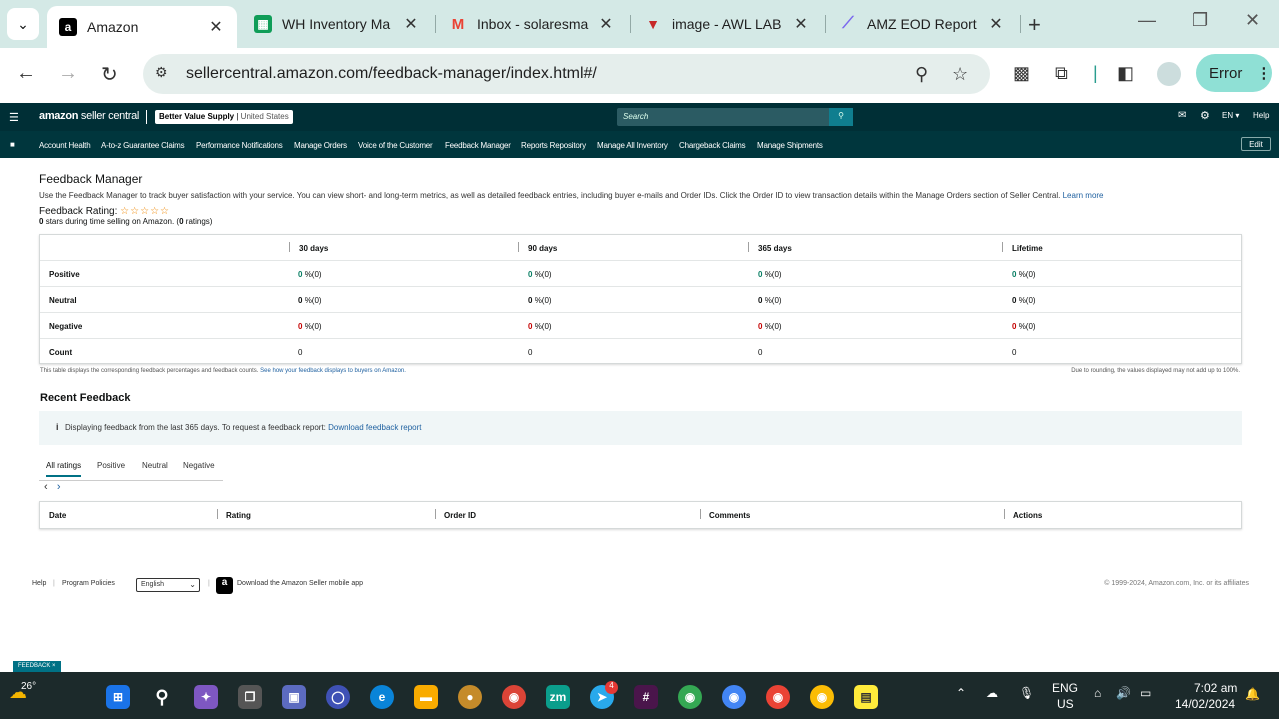 This screenshot has height=719, width=1279. Describe the element at coordinates (206, 697) in the screenshot. I see `copilot-icon: ✦` at that location.